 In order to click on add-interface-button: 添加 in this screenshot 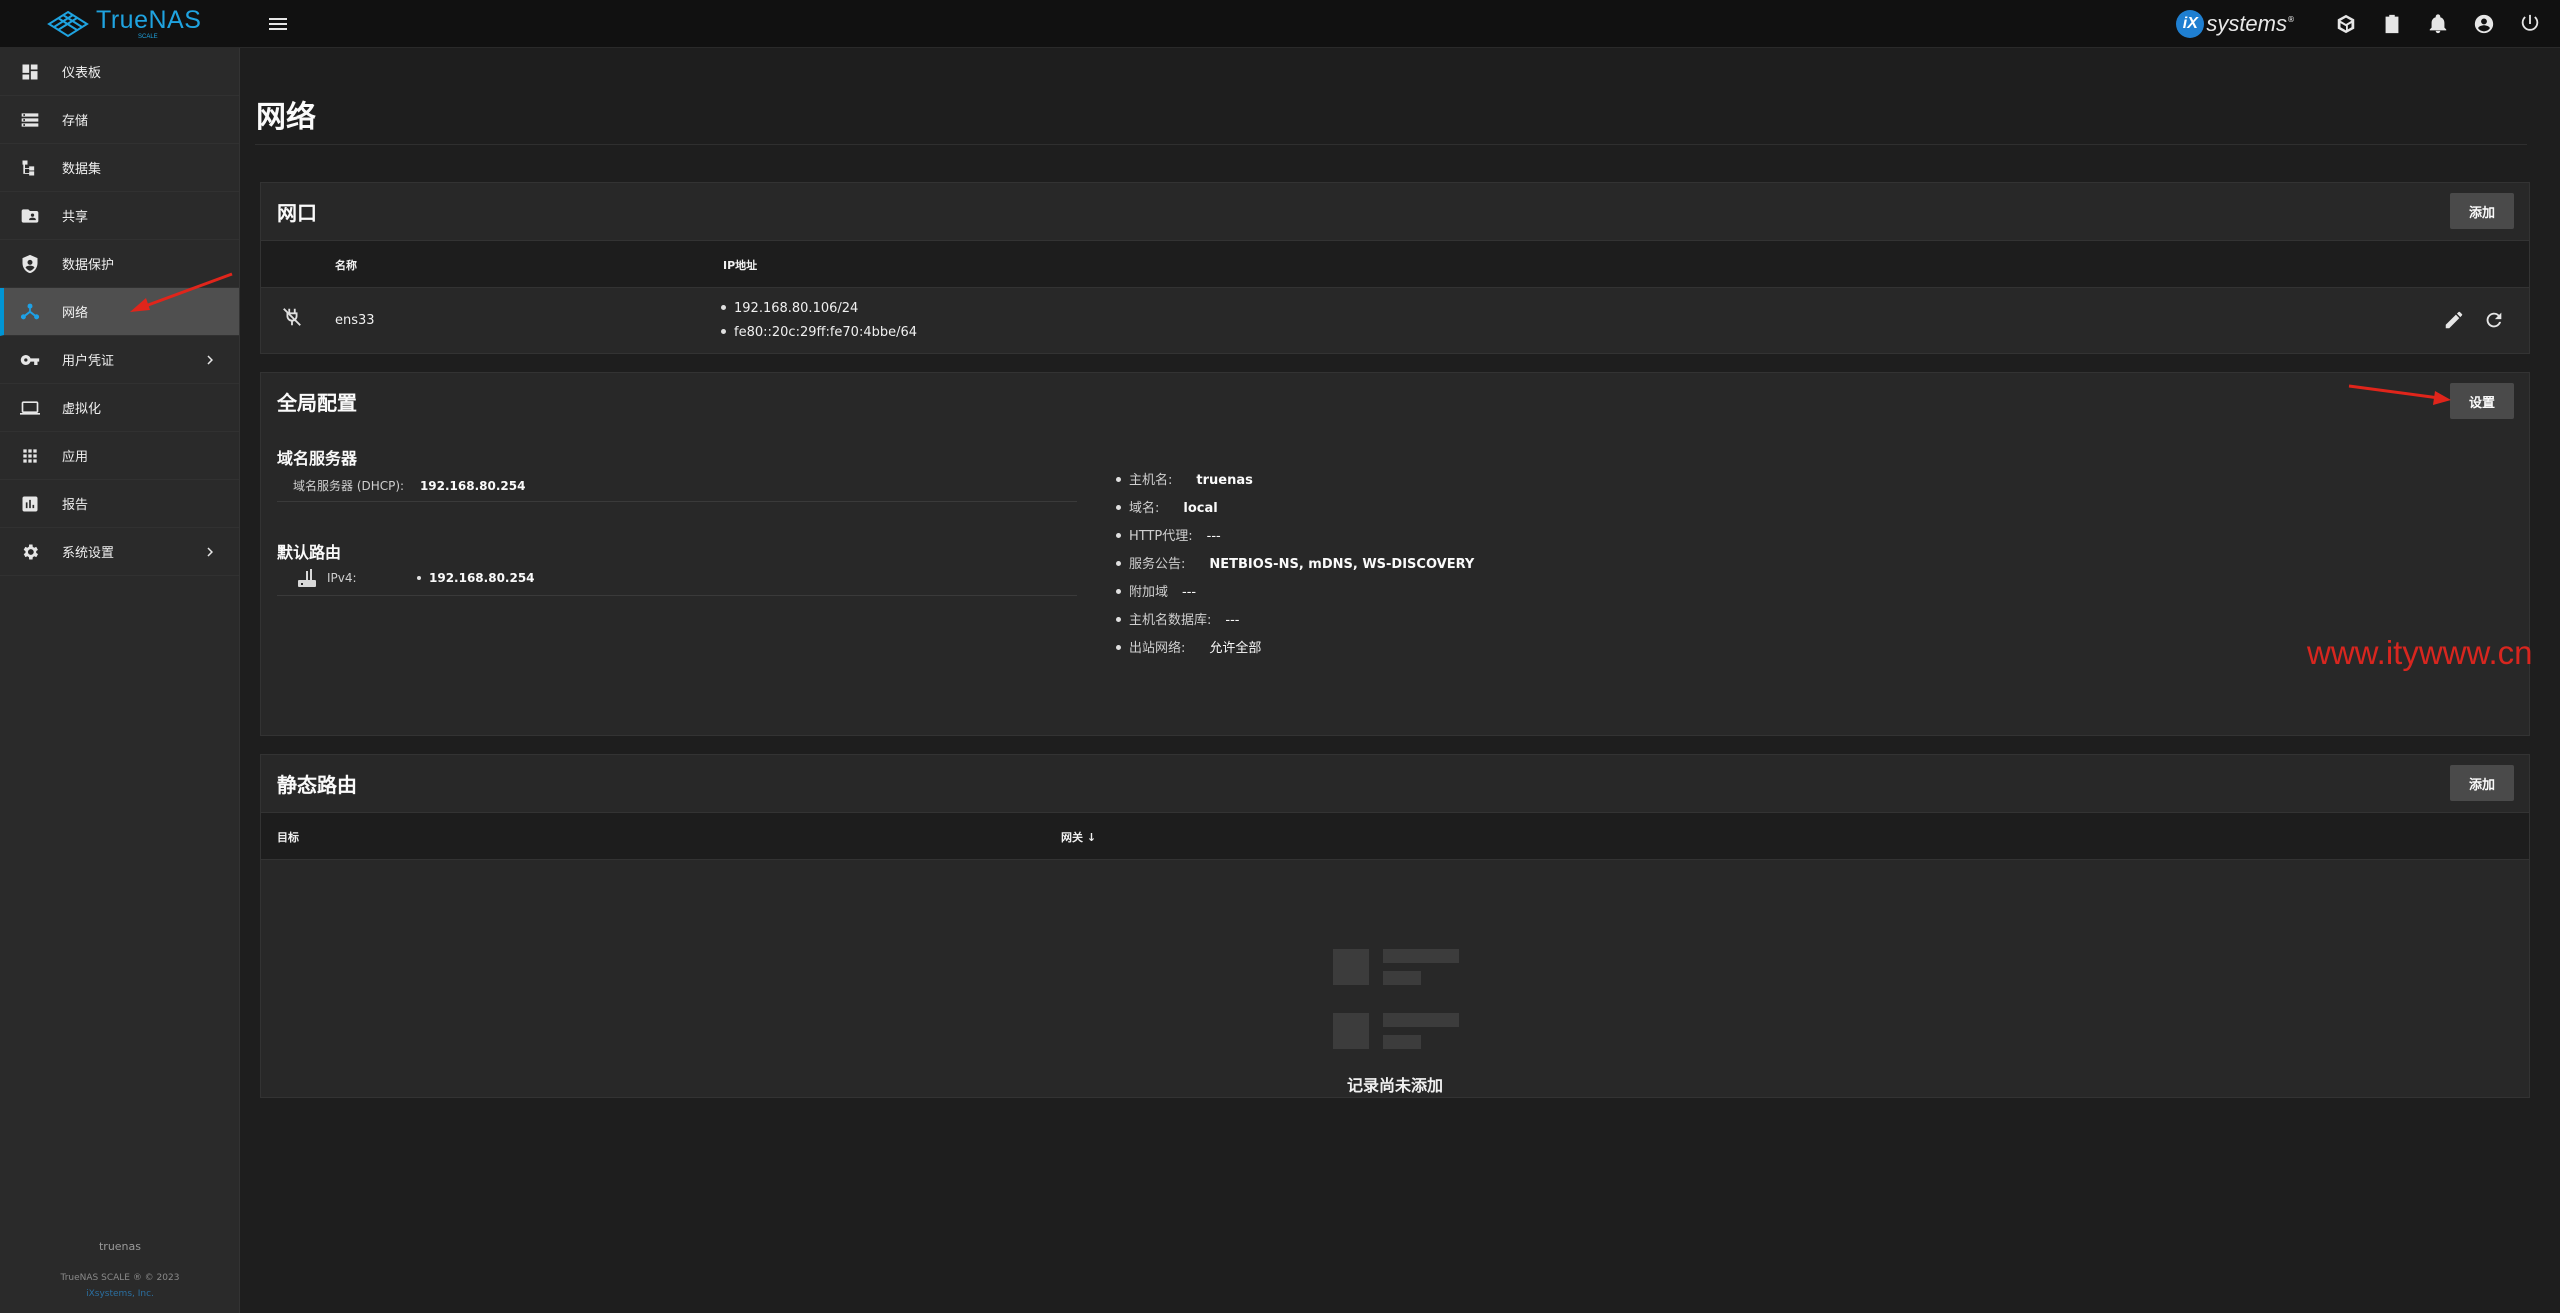, I will do `click(2482, 211)`.